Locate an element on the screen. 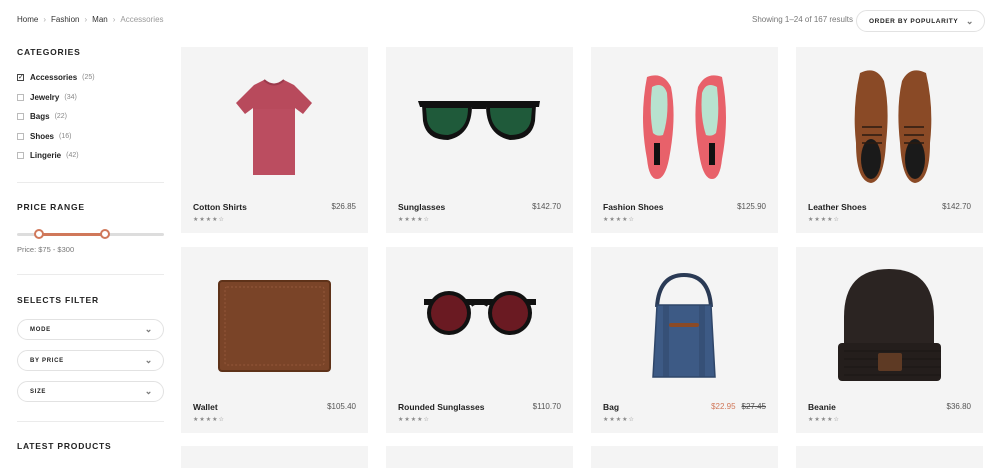 This screenshot has width=1000, height=468. sort-select: ORDER BY POPULARITY ⌄ is located at coordinates (920, 21).